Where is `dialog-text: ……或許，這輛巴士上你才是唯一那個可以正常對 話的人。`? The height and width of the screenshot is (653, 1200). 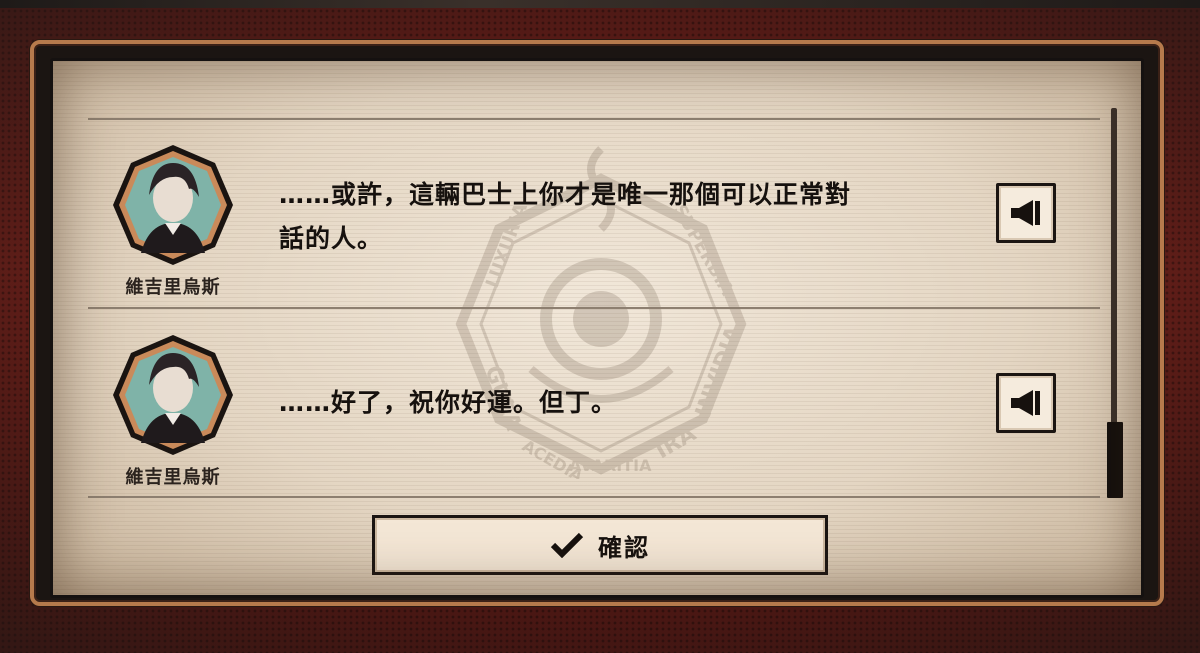 dialog-text: ……或許，這輛巴士上你才是唯一那個可以正常對 話的人。 is located at coordinates (634, 217).